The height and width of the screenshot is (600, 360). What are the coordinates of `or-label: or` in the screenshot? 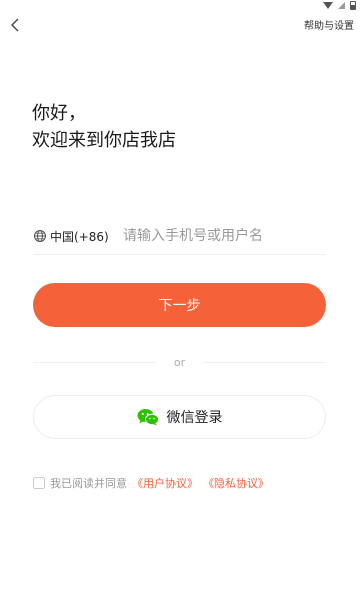 It's located at (179, 362).